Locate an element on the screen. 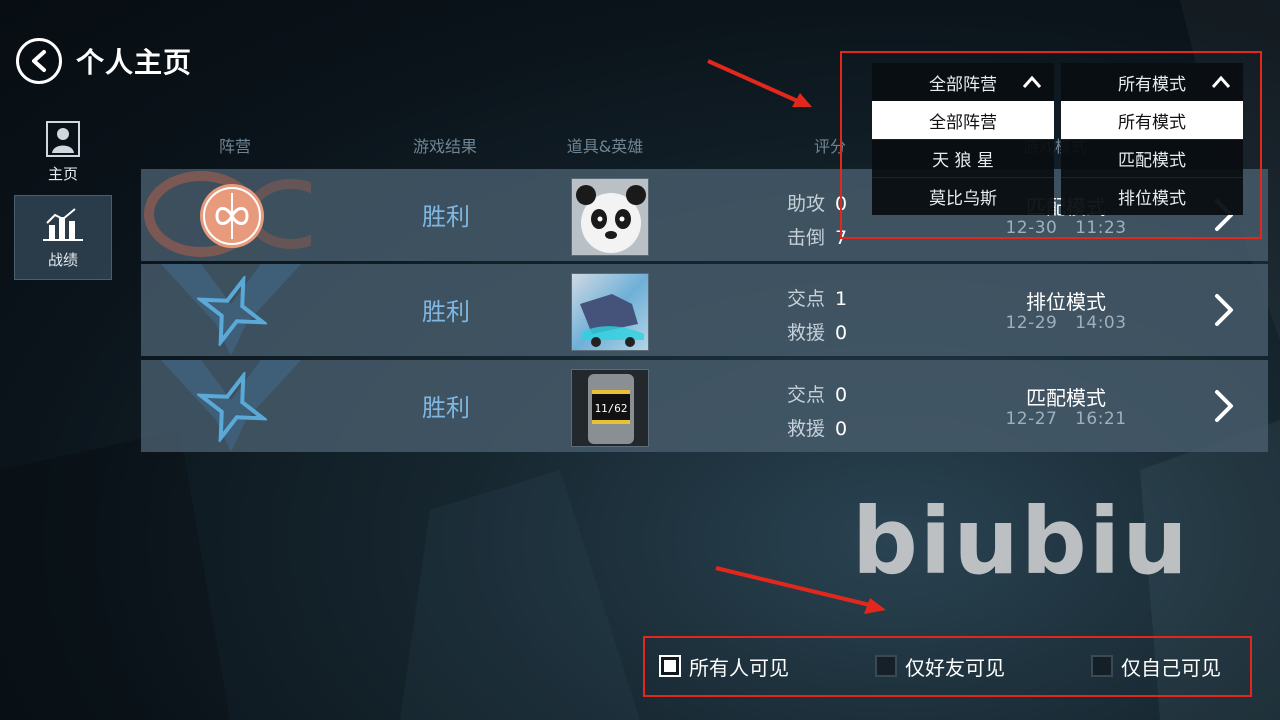 This screenshot has height=720, width=1280. visibility-option-self: 仅自己可见 is located at coordinates (1156, 666).